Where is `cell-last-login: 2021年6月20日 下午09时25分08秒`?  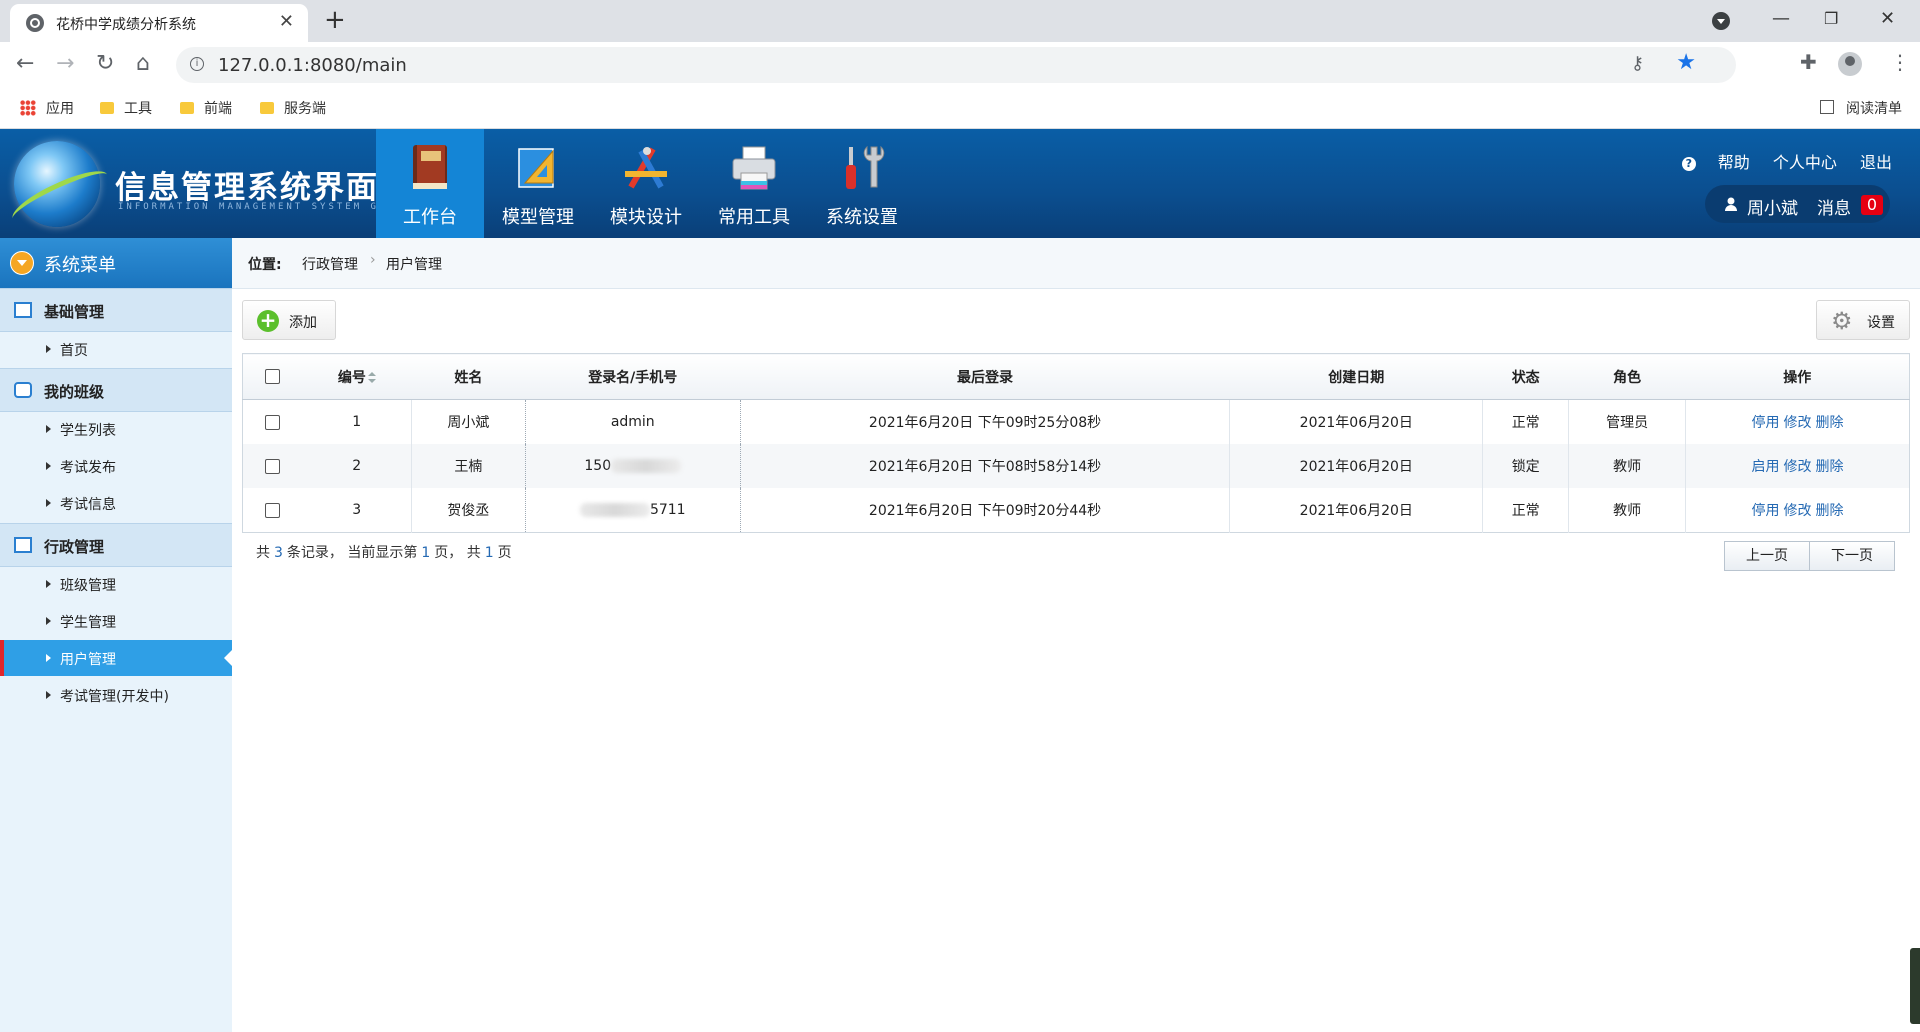 cell-last-login: 2021年6月20日 下午09时25分08秒 is located at coordinates (984, 421).